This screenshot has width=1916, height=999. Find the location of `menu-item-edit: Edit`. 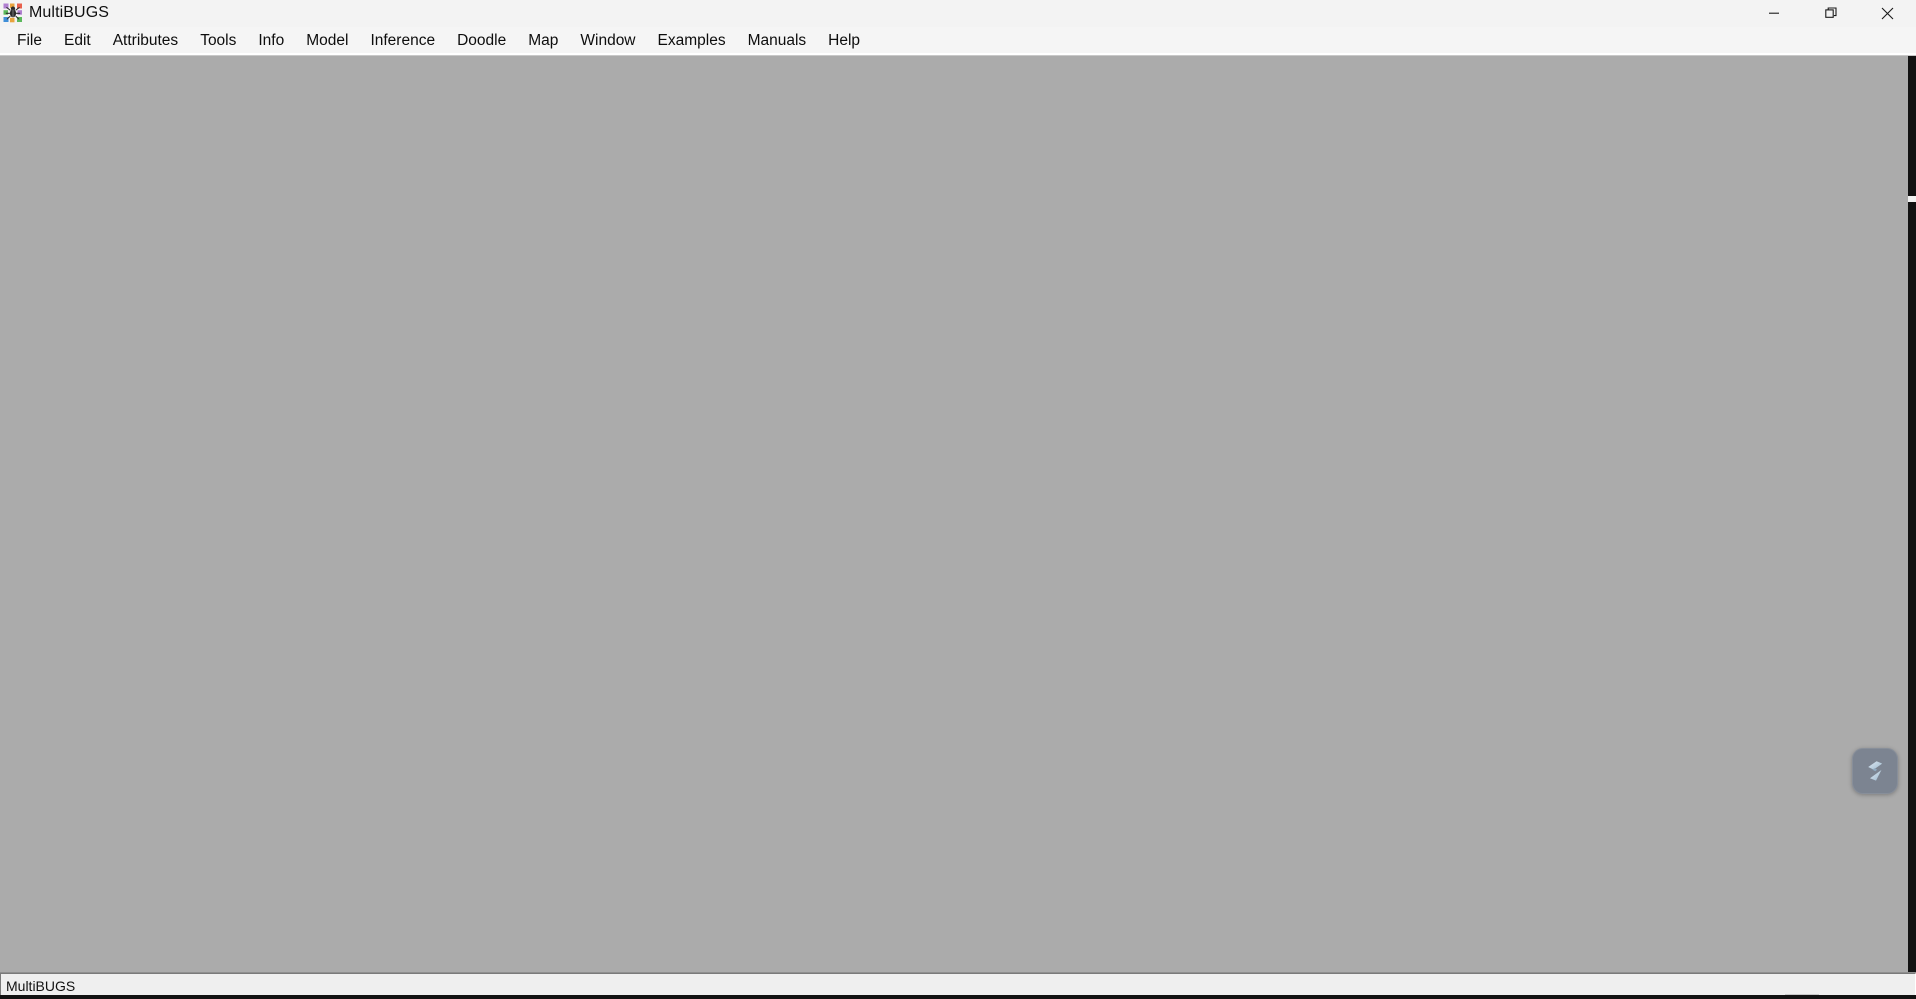

menu-item-edit: Edit is located at coordinates (77, 41).